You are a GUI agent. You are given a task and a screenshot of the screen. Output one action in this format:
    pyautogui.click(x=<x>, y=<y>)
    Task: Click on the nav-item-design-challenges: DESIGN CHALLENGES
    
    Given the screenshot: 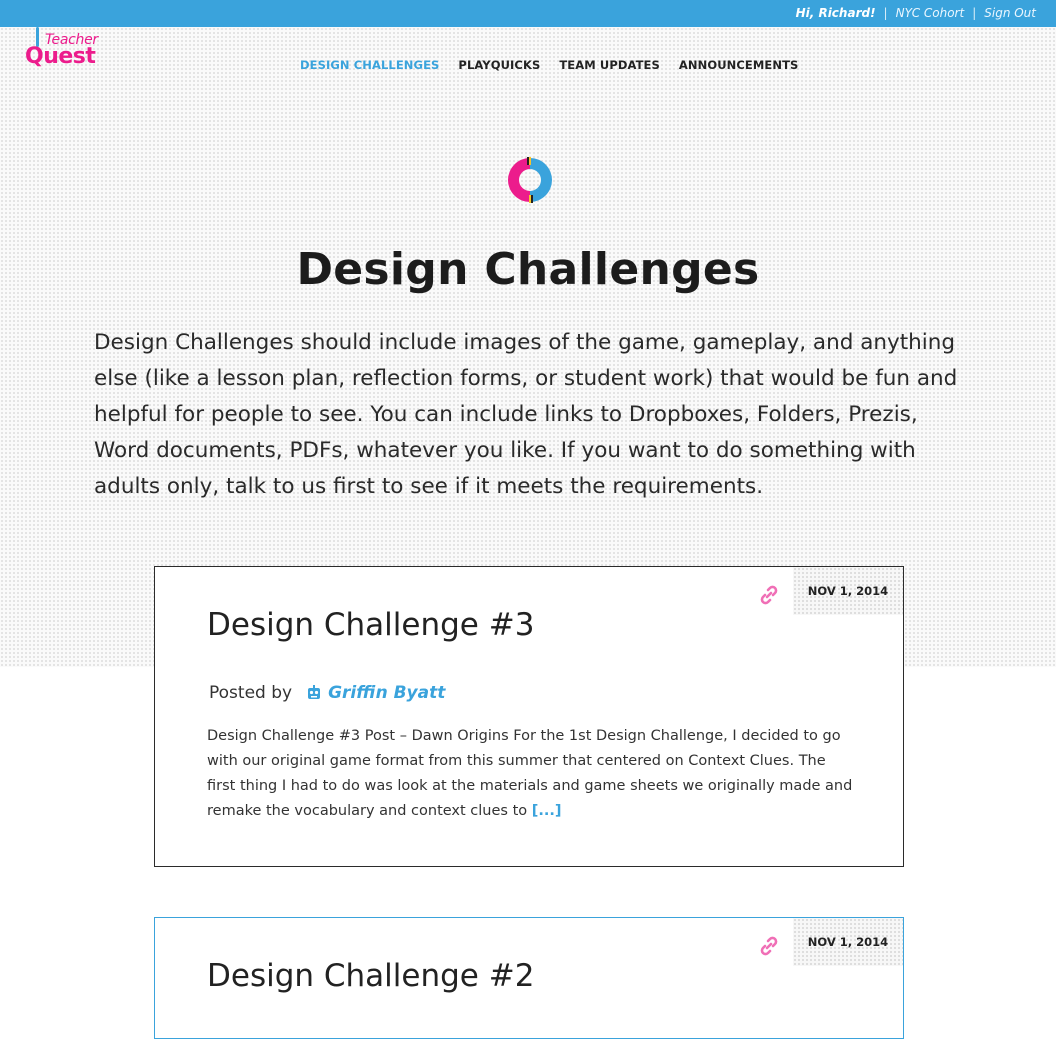 What is the action you would take?
    pyautogui.click(x=369, y=65)
    